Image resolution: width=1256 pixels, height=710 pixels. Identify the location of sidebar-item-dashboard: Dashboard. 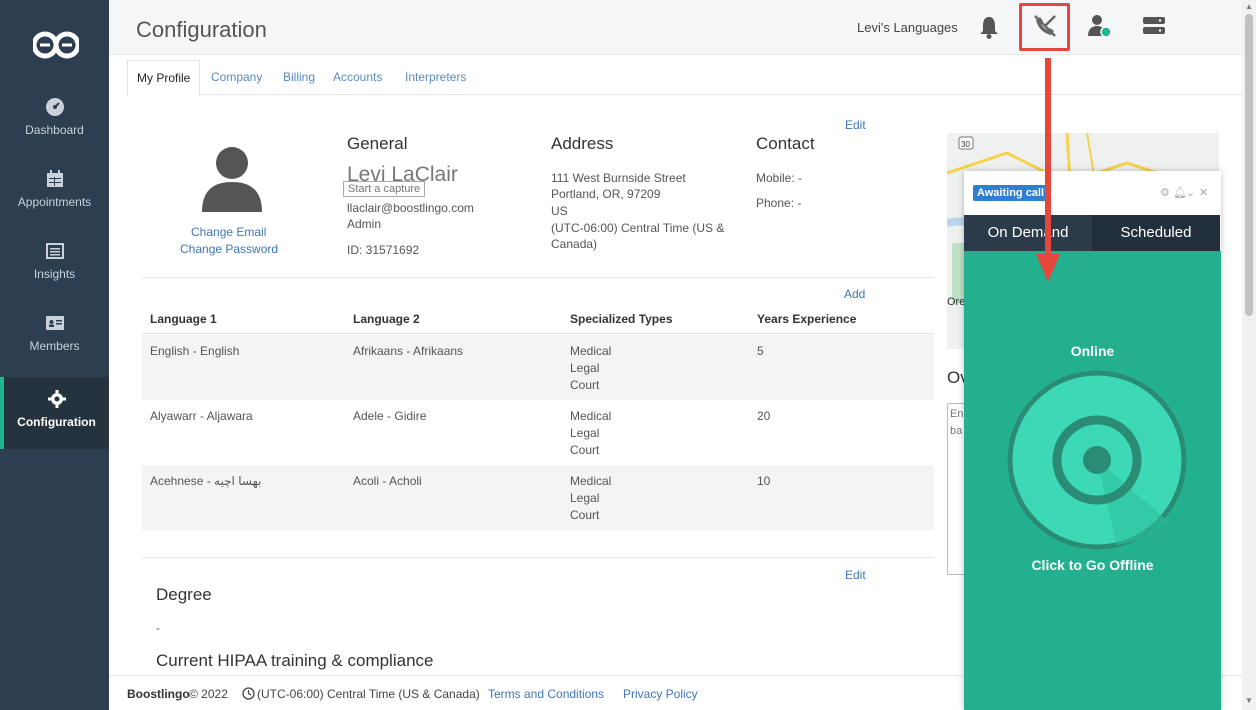
(54, 133).